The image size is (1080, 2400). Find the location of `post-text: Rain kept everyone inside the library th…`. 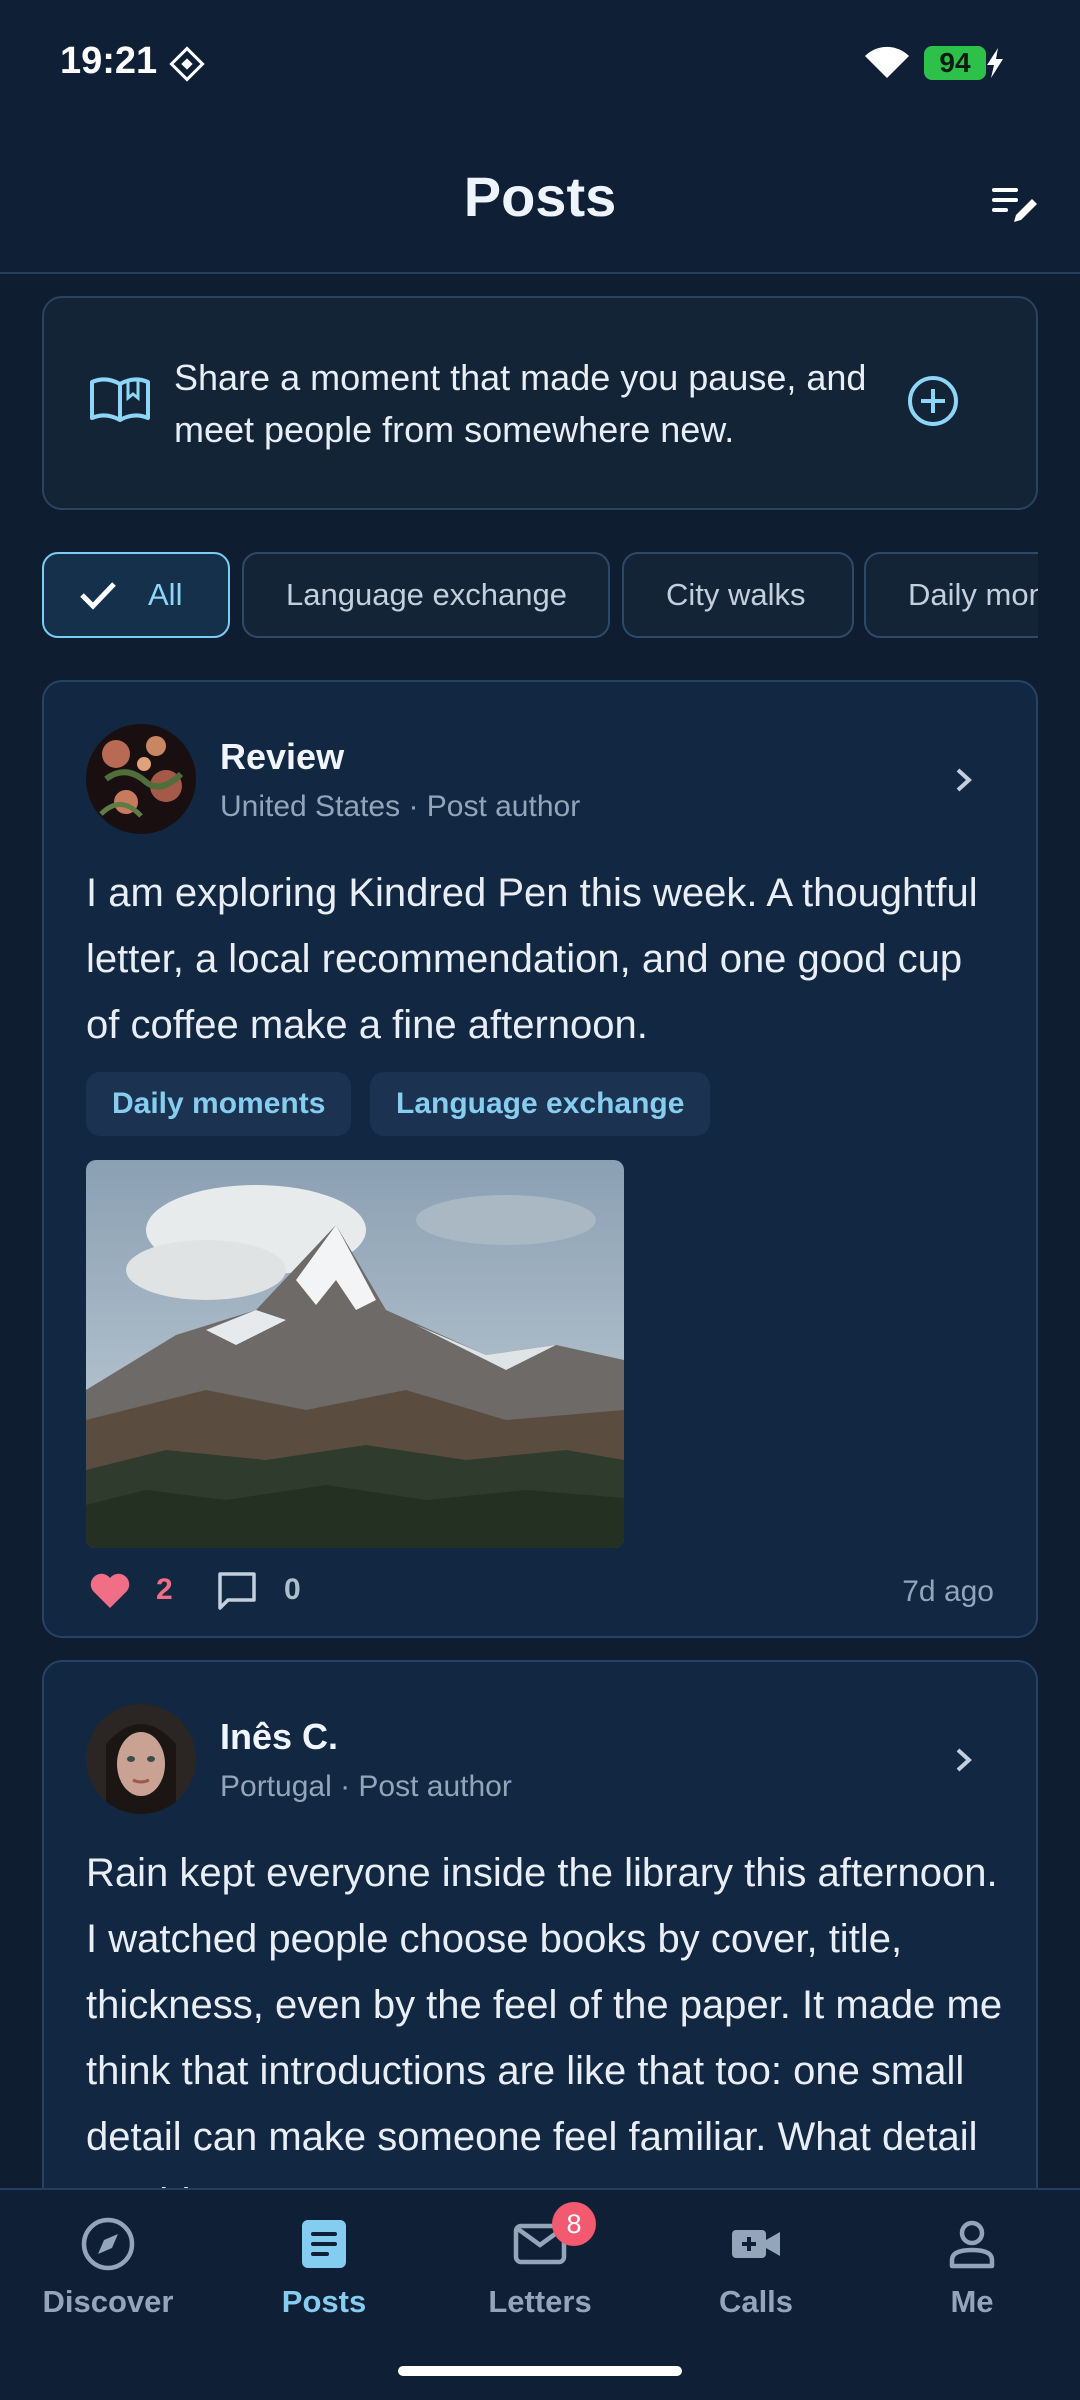

post-text: Rain kept everyone inside the library th… is located at coordinates (544, 2038).